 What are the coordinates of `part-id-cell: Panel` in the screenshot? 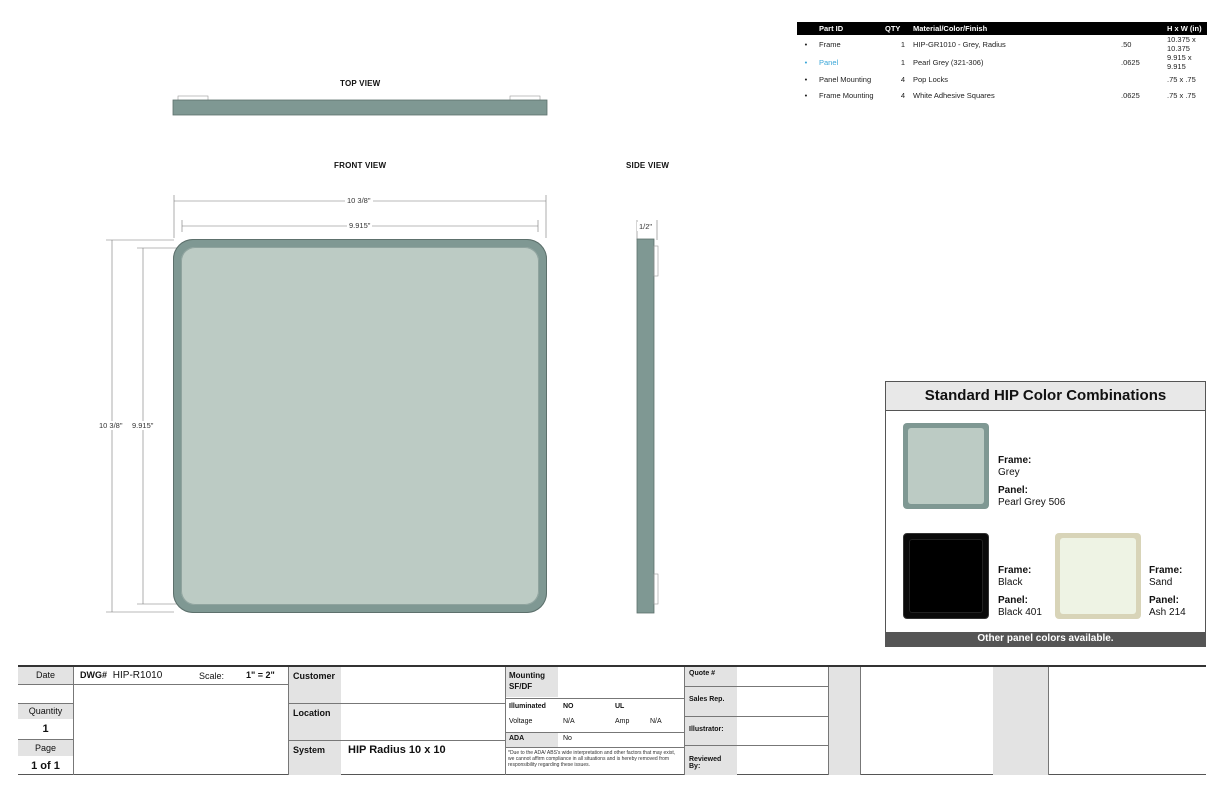 It's located at (829, 62).